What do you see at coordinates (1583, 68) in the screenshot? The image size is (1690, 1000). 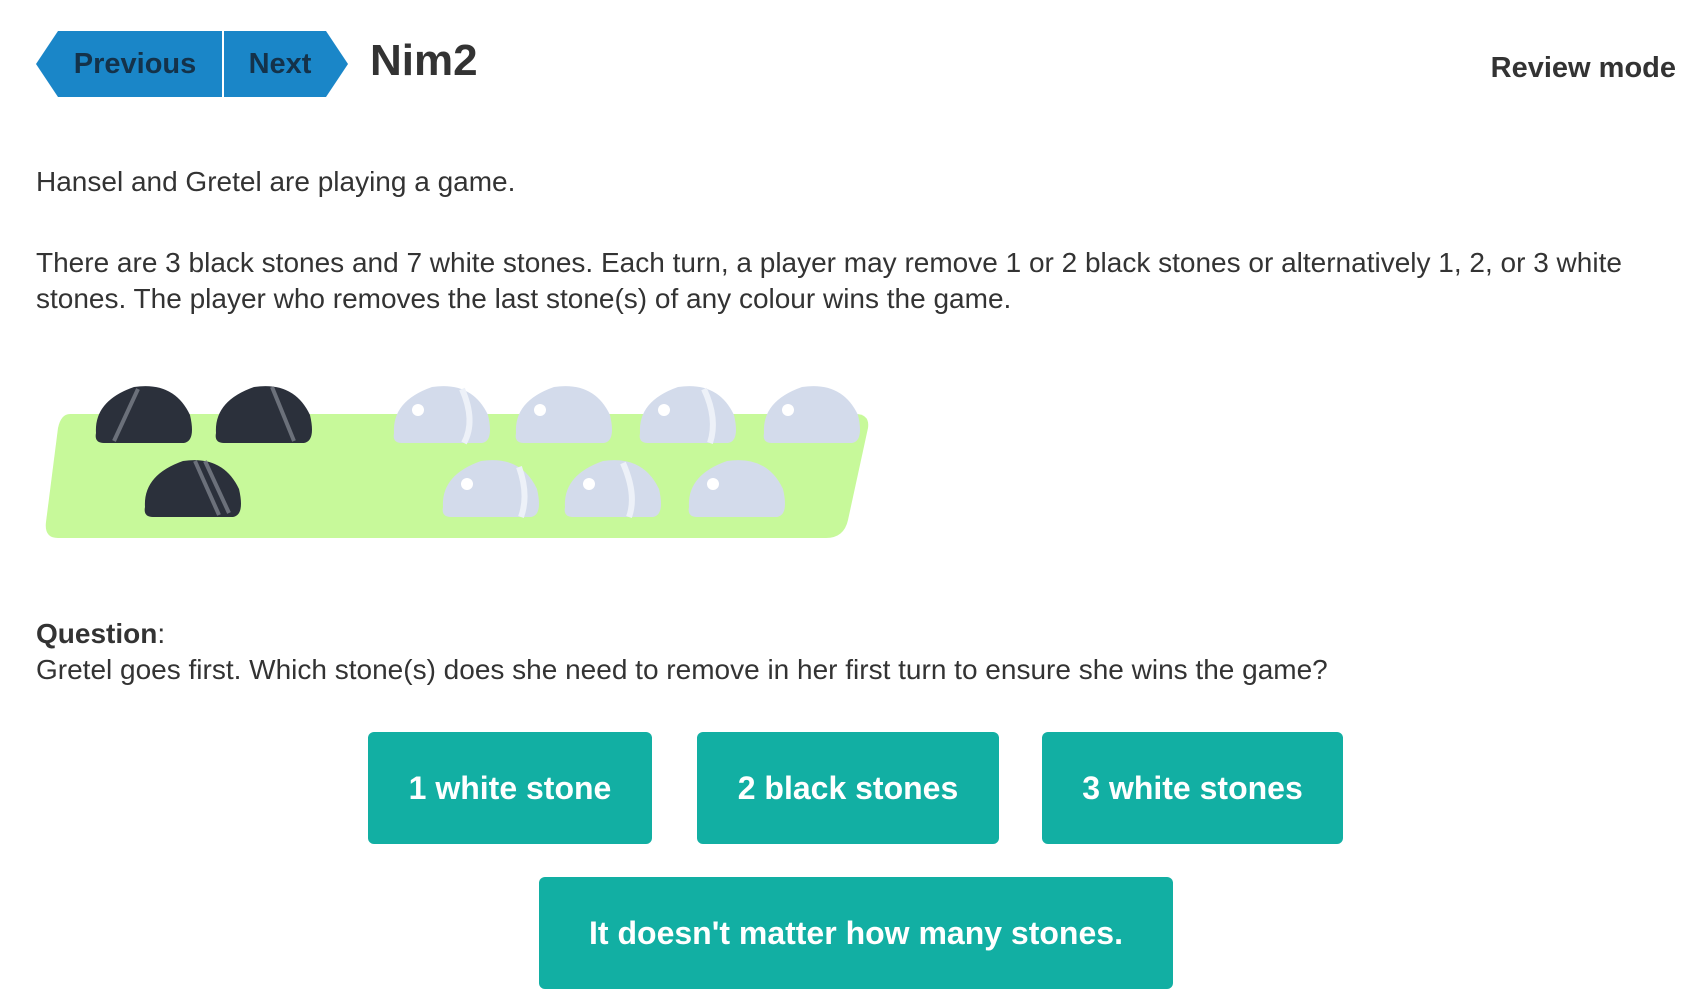 I see `review-mode-label: Review mode` at bounding box center [1583, 68].